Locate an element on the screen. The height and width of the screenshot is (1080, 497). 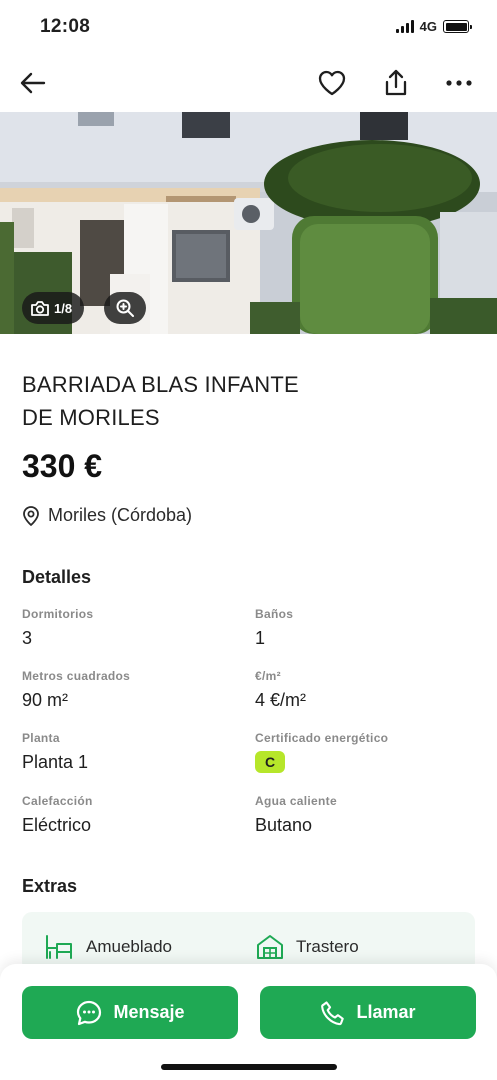
detail-price-per-m2: €/m² 4 €/m² is located at coordinates (365, 690).